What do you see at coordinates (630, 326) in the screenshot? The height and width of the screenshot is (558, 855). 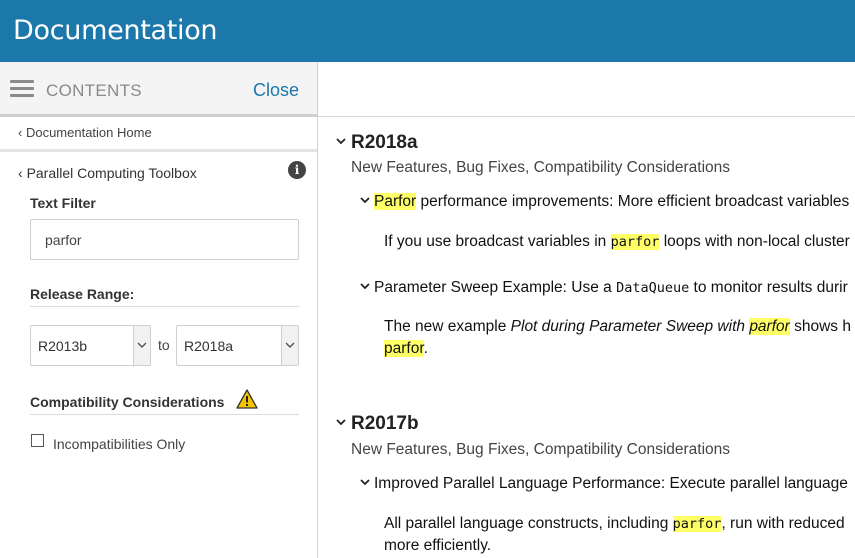 I see `example-link-text: Plot during Parameter Sweep with` at bounding box center [630, 326].